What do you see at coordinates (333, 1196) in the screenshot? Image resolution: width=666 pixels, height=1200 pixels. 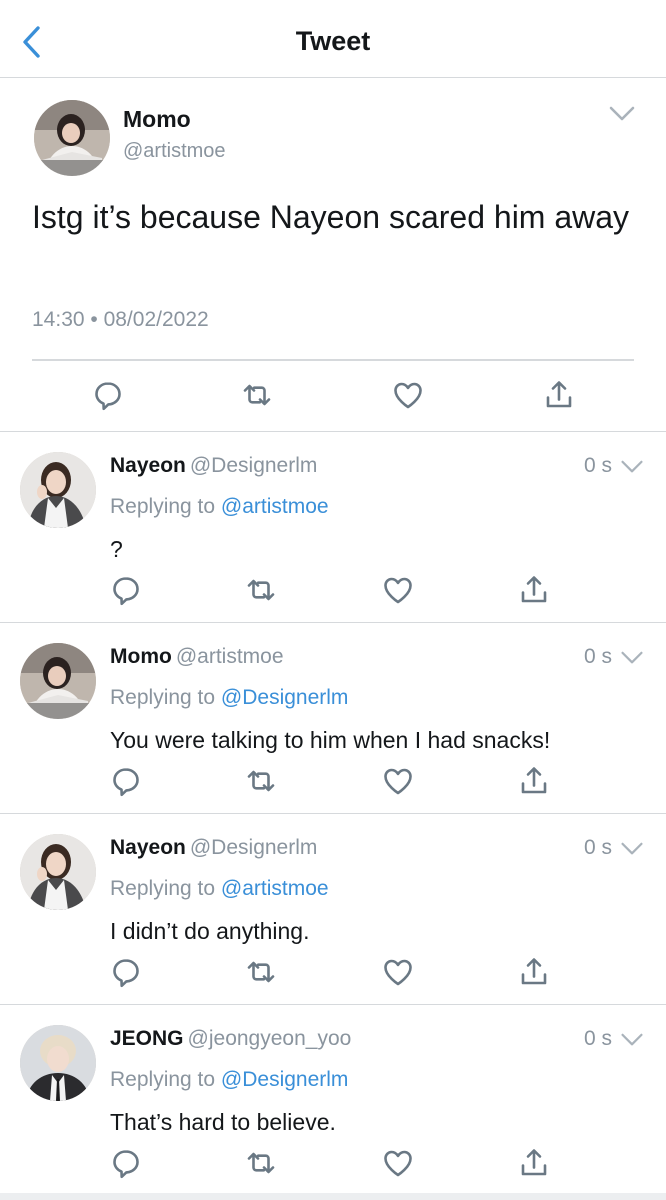 I see `bottom-edge` at bounding box center [333, 1196].